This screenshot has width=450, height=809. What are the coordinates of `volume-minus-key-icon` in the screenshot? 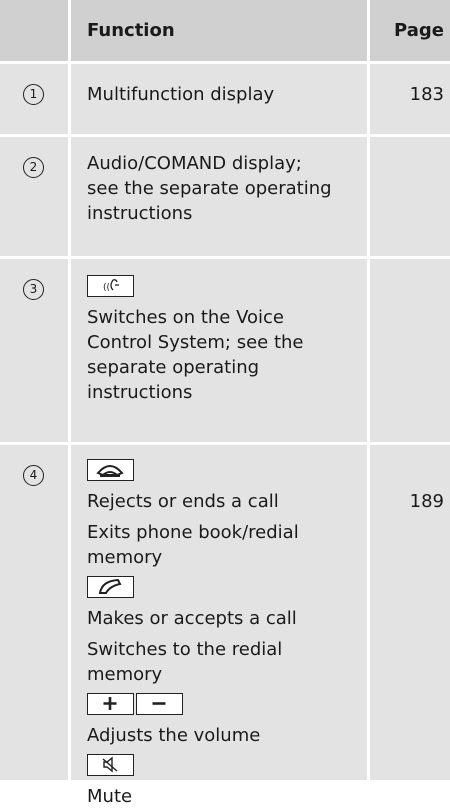 It's located at (159, 704).